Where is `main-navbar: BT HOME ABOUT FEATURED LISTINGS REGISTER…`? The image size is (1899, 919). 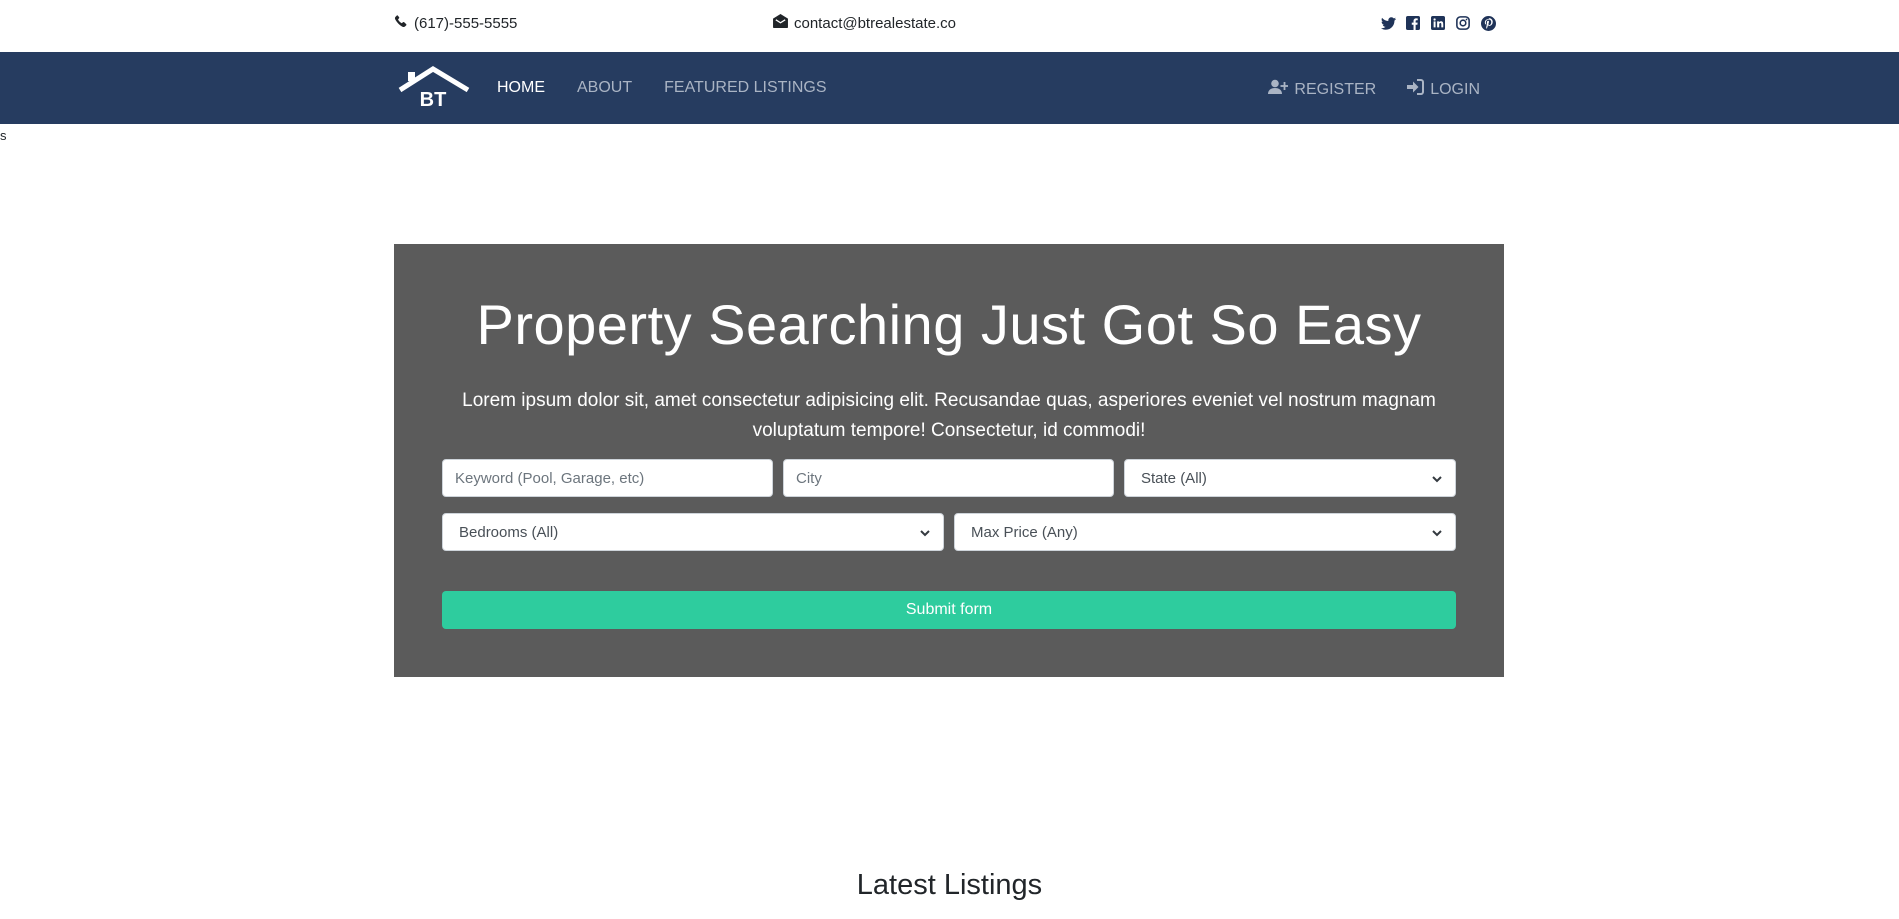
main-navbar: BT HOME ABOUT FEATURED LISTINGS REGISTER… is located at coordinates (949, 88).